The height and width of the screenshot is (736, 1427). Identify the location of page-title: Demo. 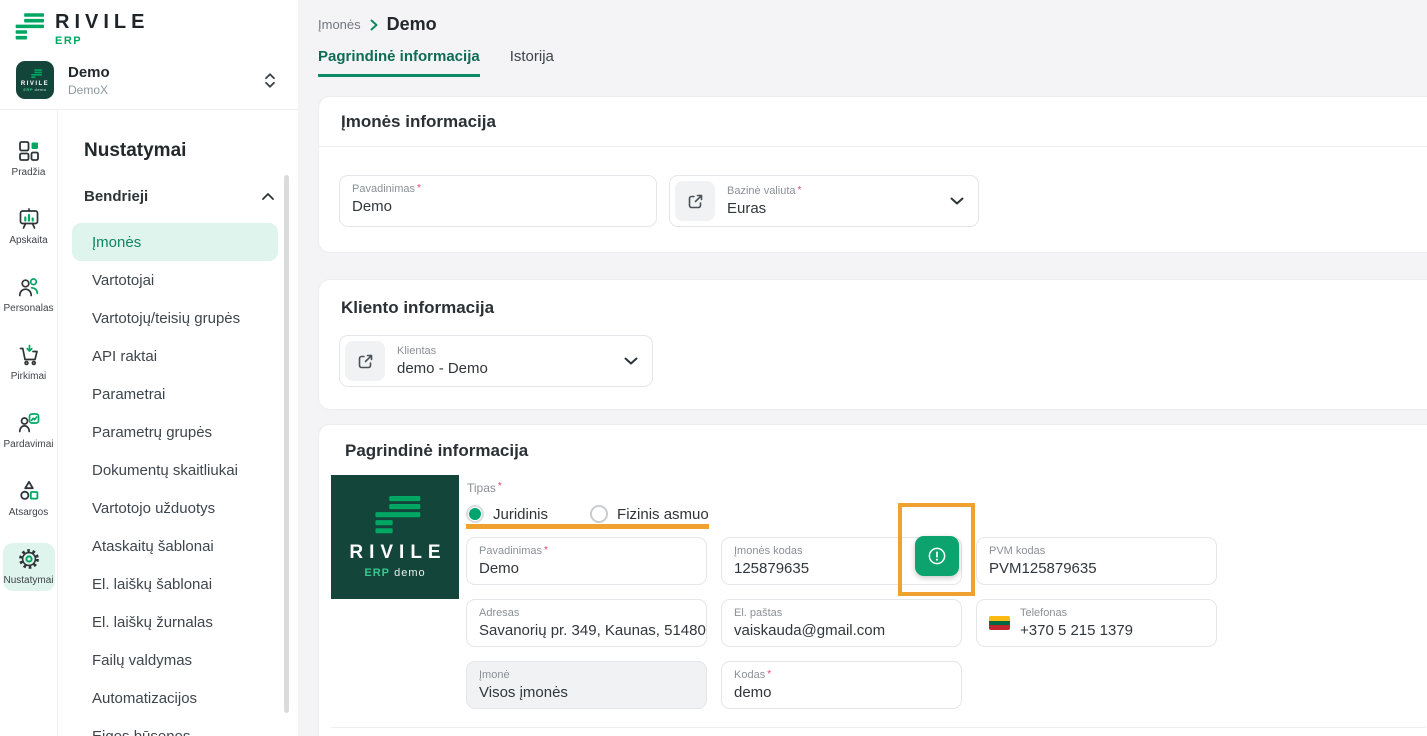
(411, 24).